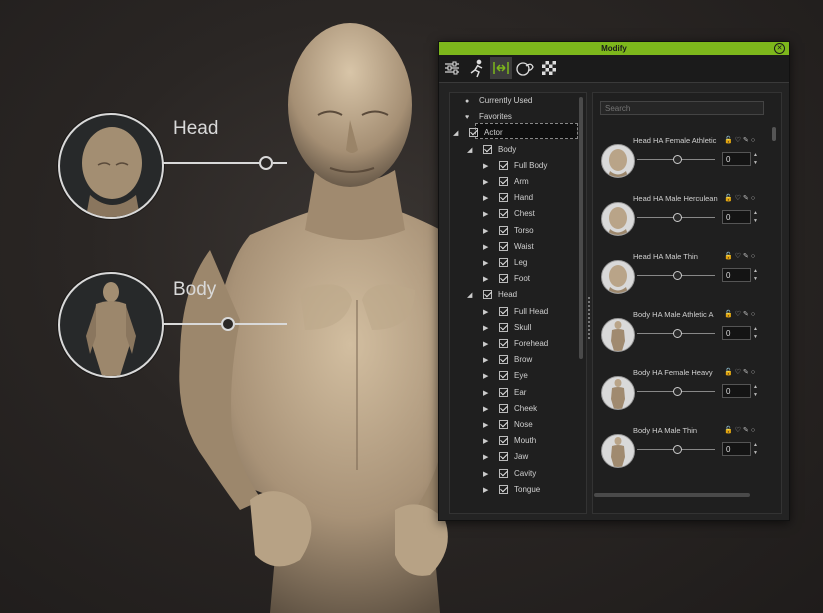 This screenshot has width=823, height=613. What do you see at coordinates (672, 495) in the screenshot?
I see `horizontal-scrollbar` at bounding box center [672, 495].